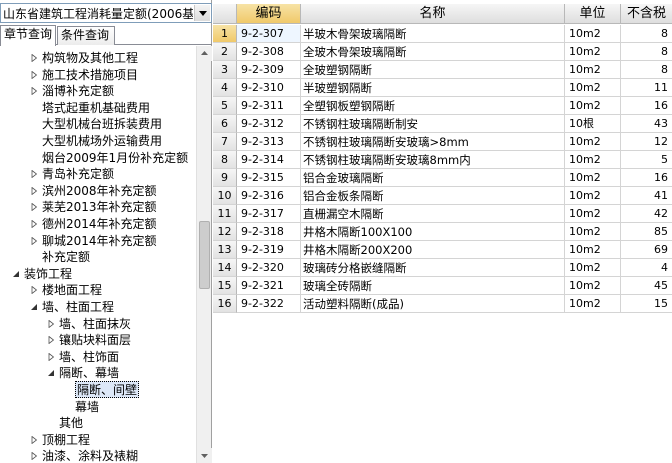 The height and width of the screenshot is (463, 672). What do you see at coordinates (433, 214) in the screenshot?
I see `cell-name: 直栅漏空木隔断` at bounding box center [433, 214].